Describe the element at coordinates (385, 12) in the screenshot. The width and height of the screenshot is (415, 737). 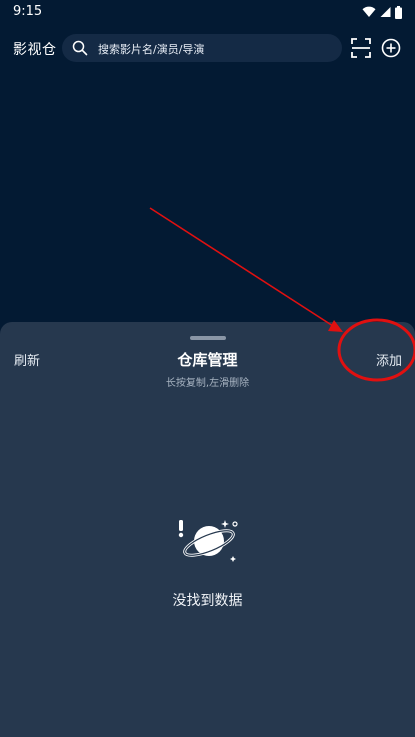
I see `cellular-signal-icon` at that location.